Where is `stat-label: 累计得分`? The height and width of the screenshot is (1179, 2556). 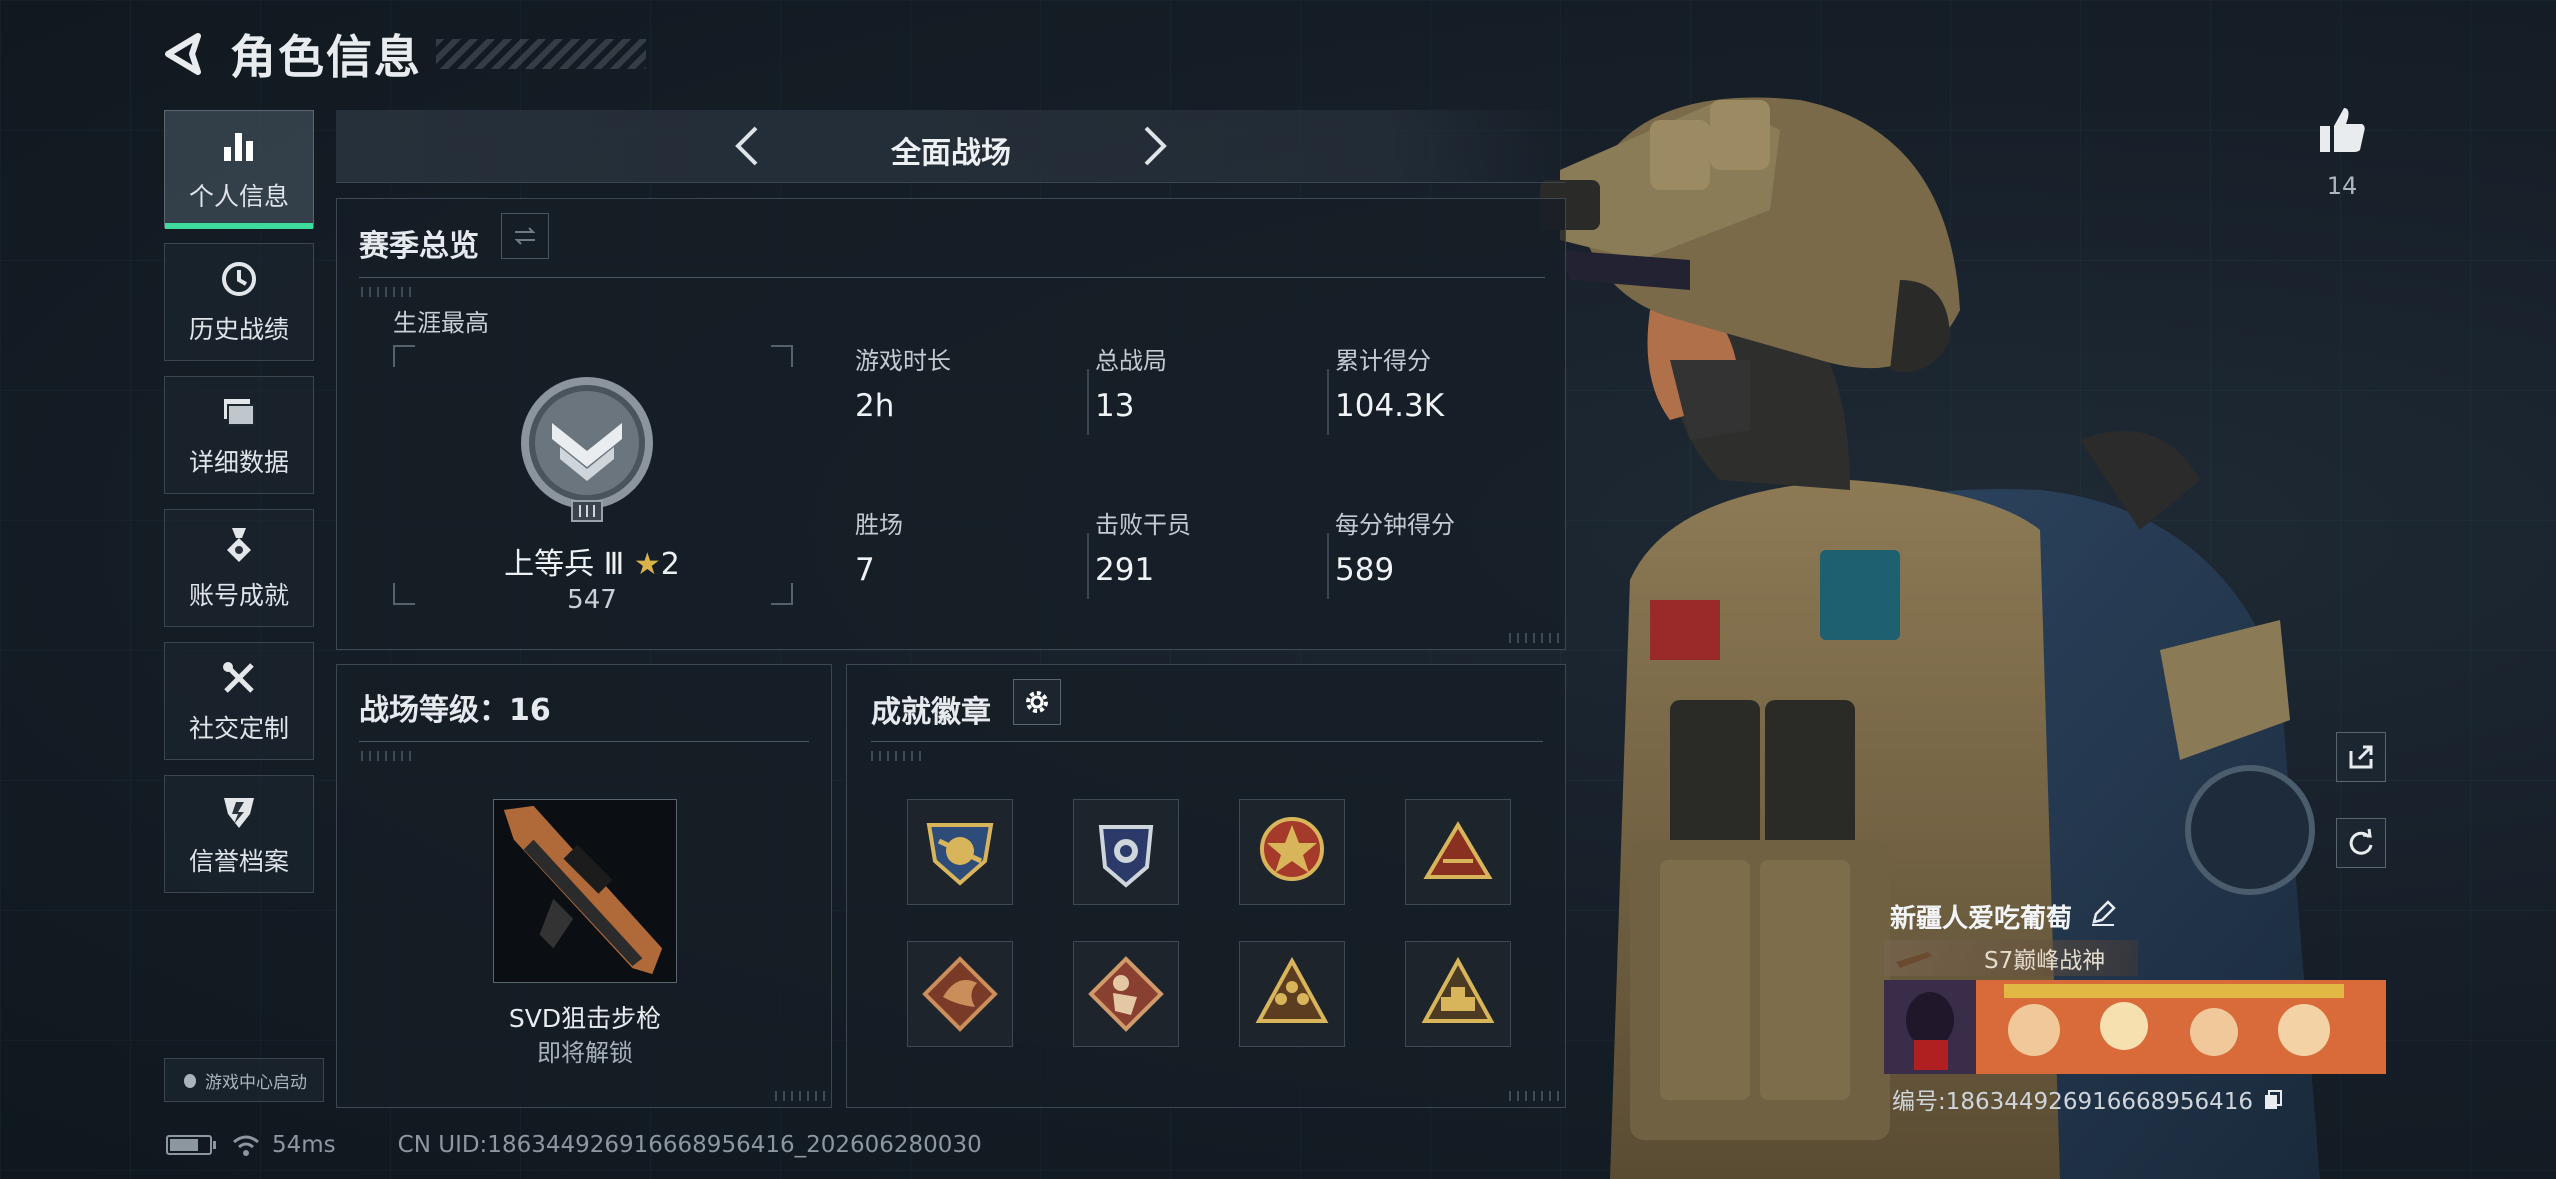 stat-label: 累计得分 is located at coordinates (1383, 361).